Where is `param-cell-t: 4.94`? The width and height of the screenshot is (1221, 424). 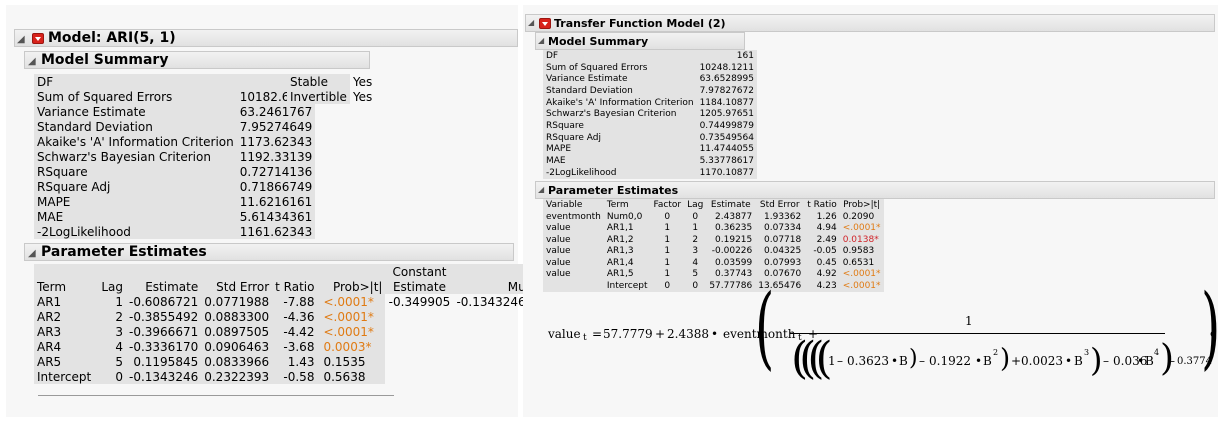 param-cell-t: 4.94 is located at coordinates (822, 228).